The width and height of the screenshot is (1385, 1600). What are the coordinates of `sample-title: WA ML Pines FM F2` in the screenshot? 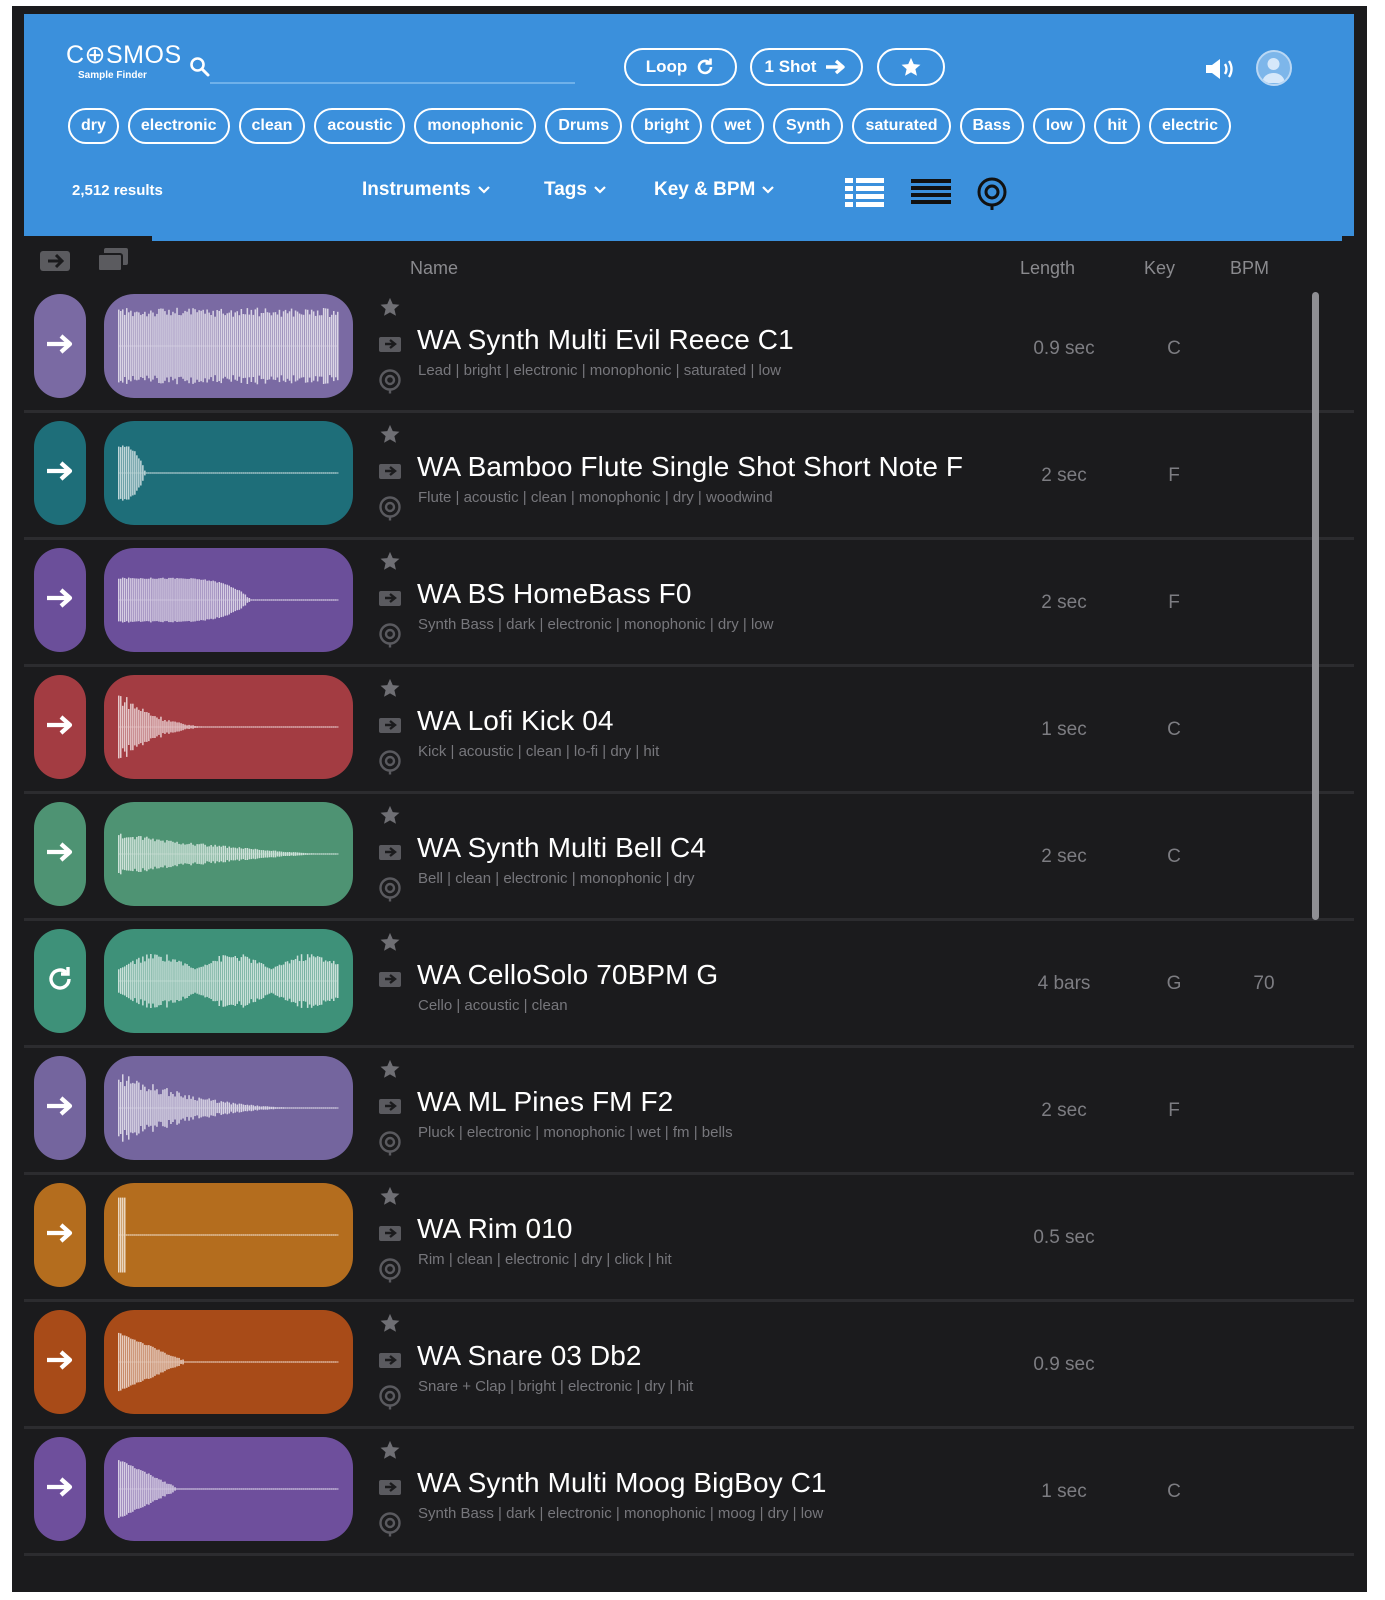 It's located at (545, 1102).